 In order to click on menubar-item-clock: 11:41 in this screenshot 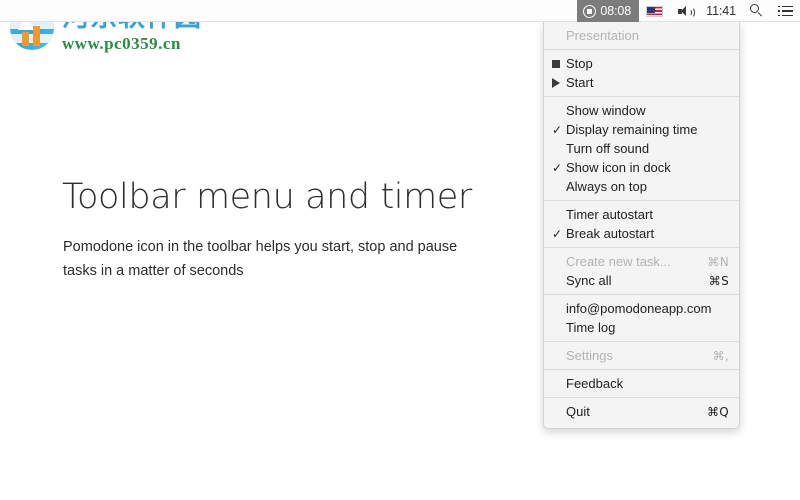, I will do `click(721, 11)`.